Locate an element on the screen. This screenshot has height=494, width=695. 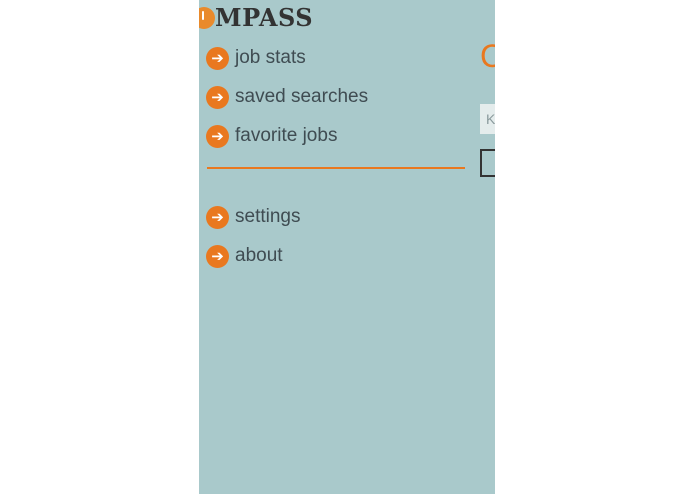
peek-page-title: C is located at coordinates (487, 56).